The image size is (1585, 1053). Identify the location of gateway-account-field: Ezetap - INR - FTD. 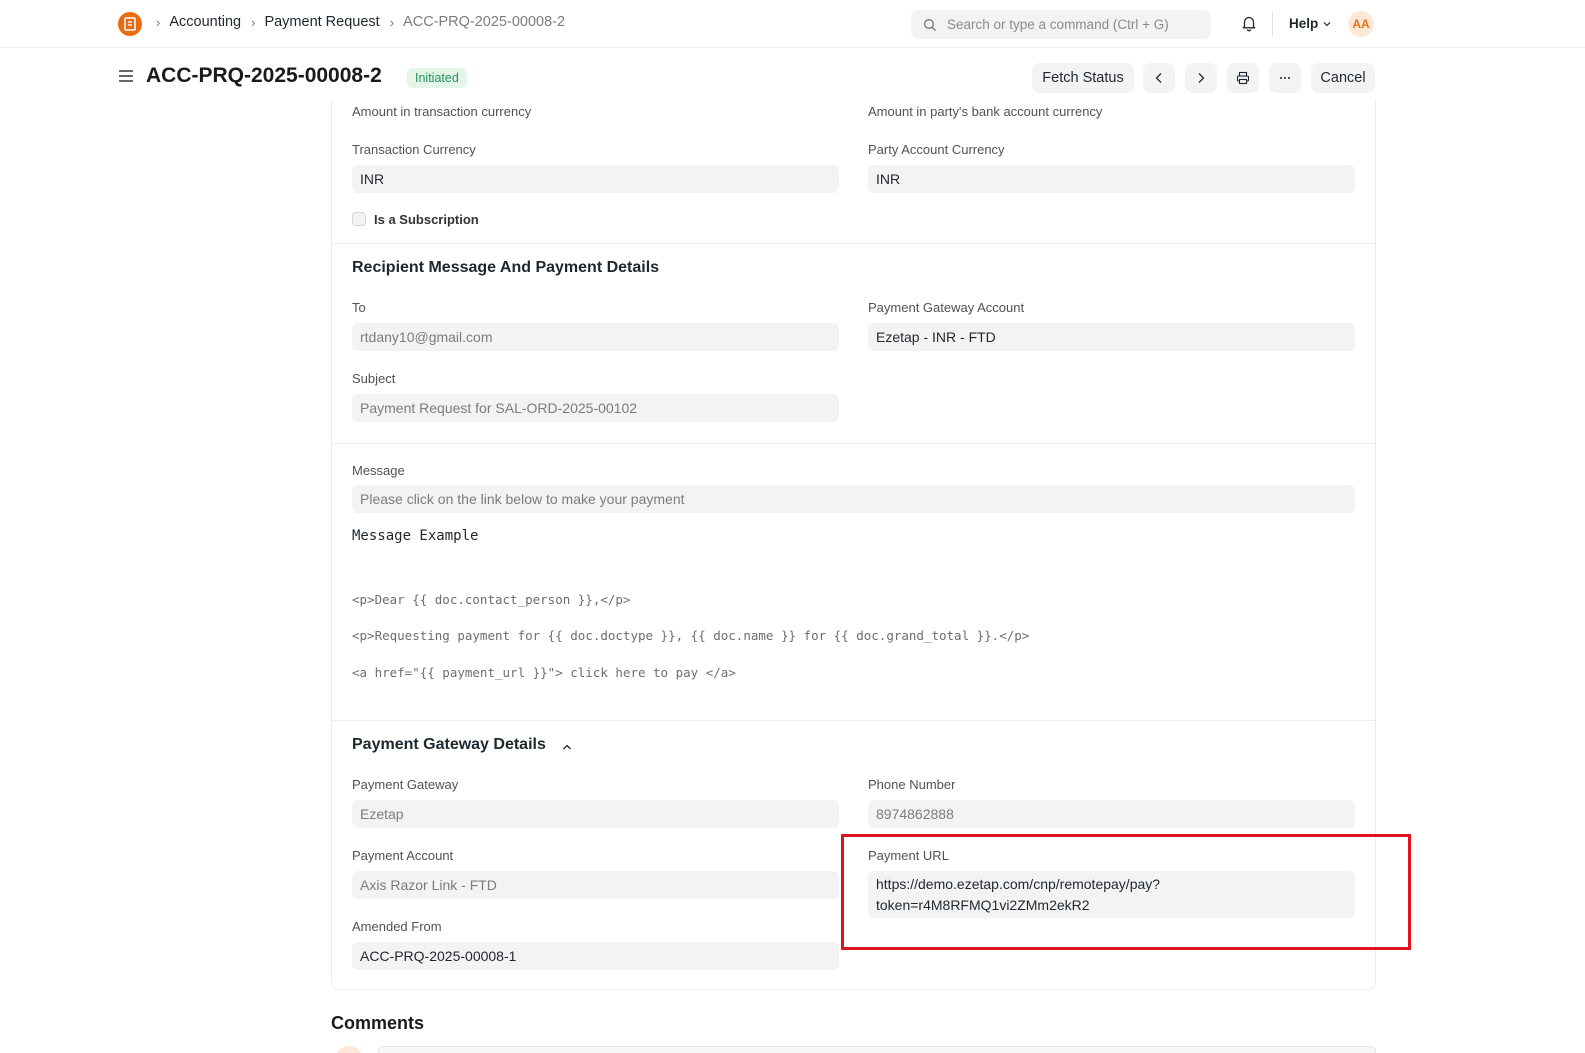
(1111, 337).